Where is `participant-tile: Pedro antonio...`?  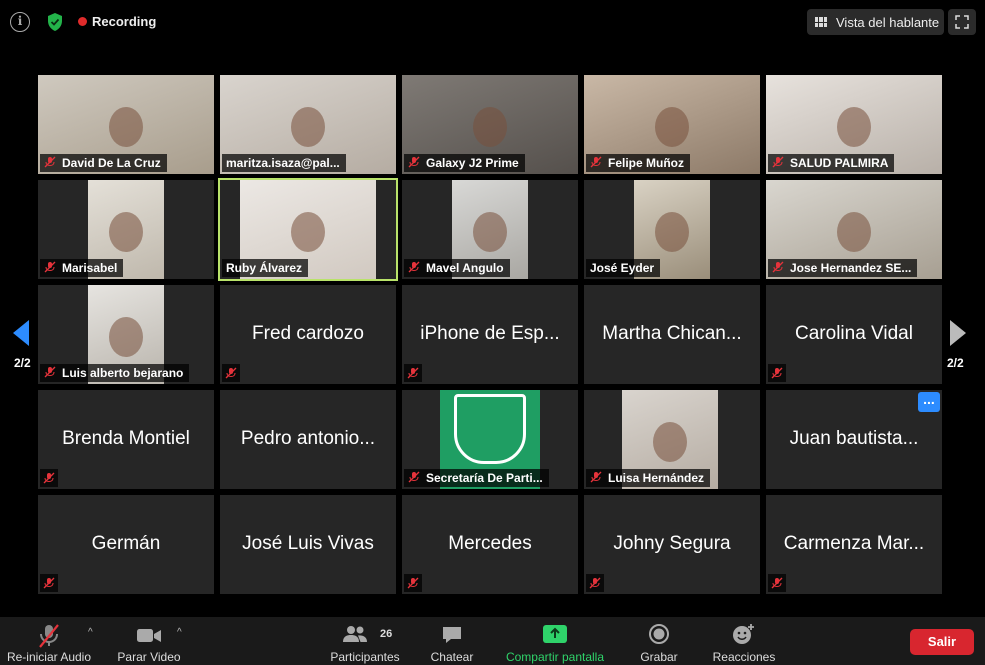
participant-tile: Pedro antonio... is located at coordinates (308, 439).